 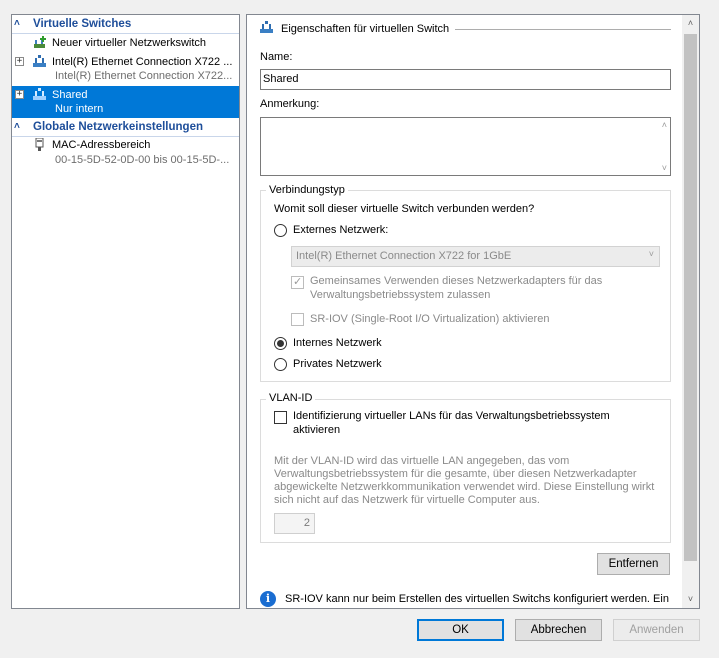 I want to click on internal-network-label: Internes Netzwerk, so click(x=337, y=343).